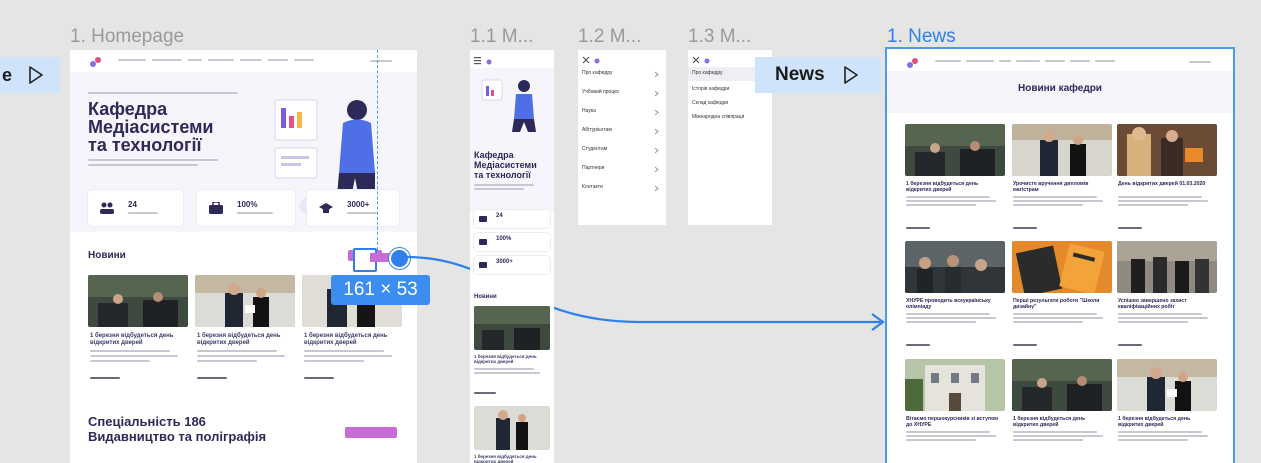 This screenshot has height=463, width=1261. I want to click on news-flow-label: News, so click(800, 74).